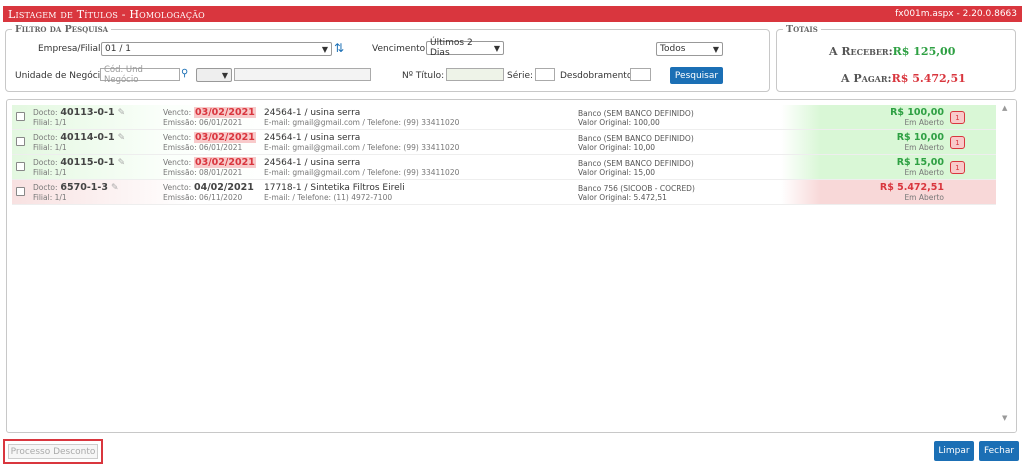 The image size is (1024, 472). What do you see at coordinates (328, 197) in the screenshot?
I see `contato: E-mail: / Telefone: (11) 4972-7100` at bounding box center [328, 197].